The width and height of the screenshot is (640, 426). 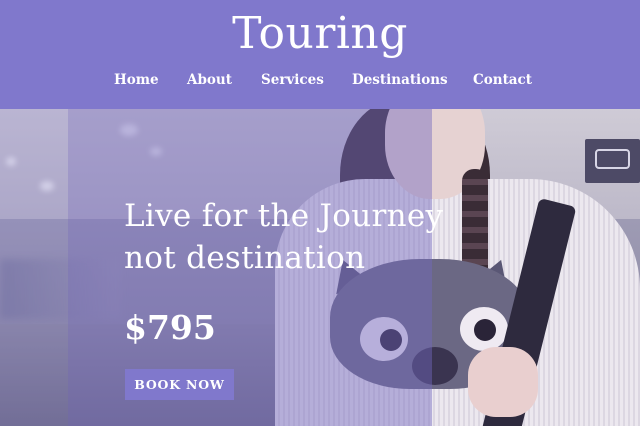 What do you see at coordinates (485, 330) in the screenshot?
I see `raccoon-pupil-right` at bounding box center [485, 330].